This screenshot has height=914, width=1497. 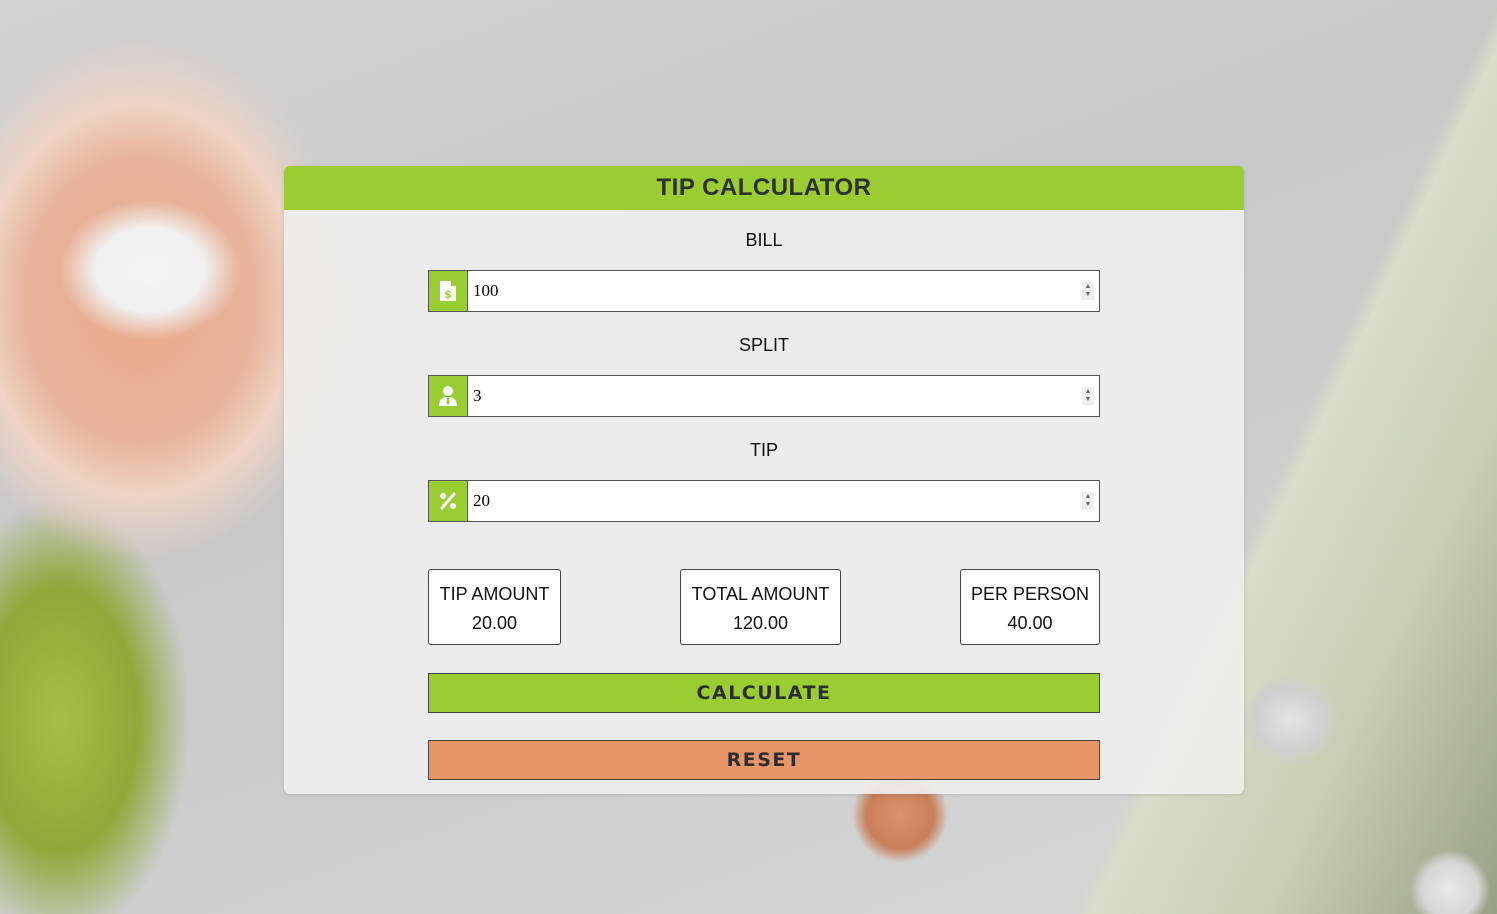 What do you see at coordinates (764, 240) in the screenshot?
I see `bill-label: BILL` at bounding box center [764, 240].